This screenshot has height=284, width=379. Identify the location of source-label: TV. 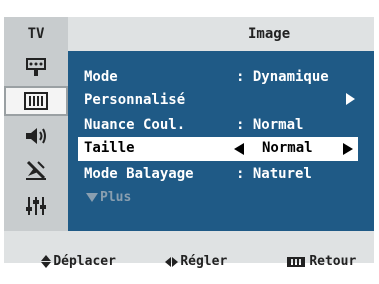
(36, 34).